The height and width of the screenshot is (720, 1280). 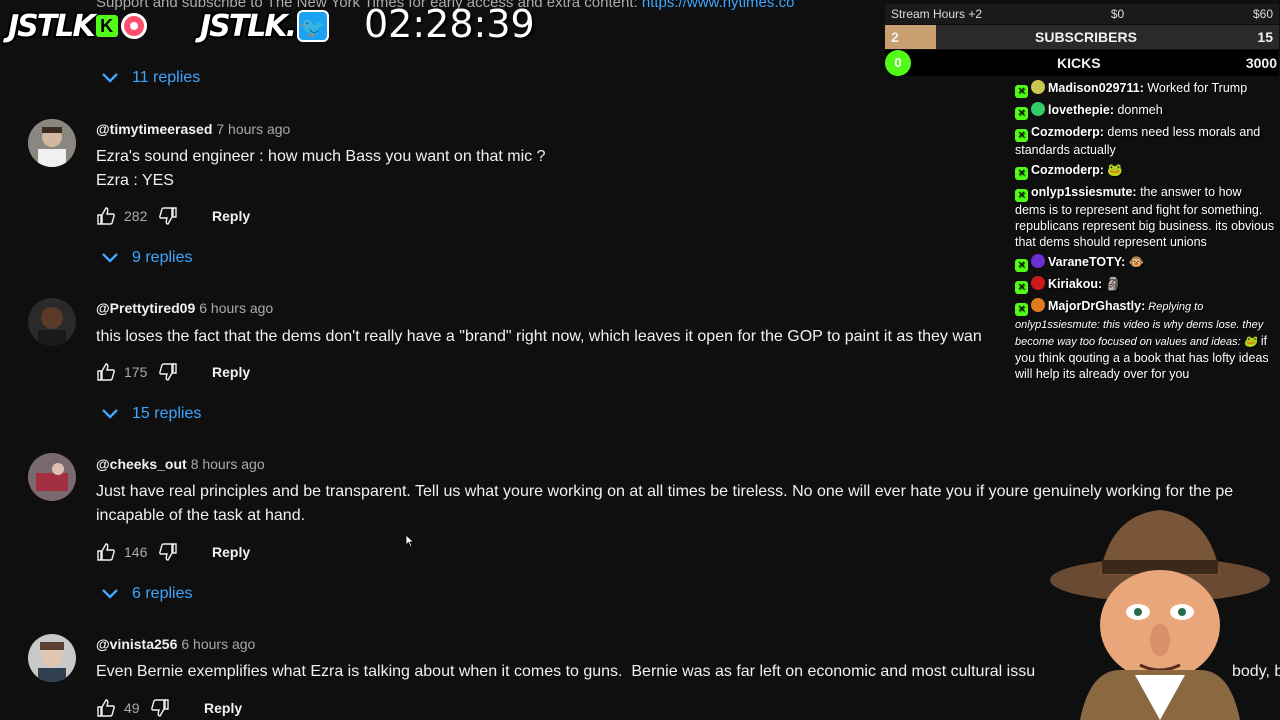 I want to click on chat-username: Kiriakou:, so click(x=1075, y=284).